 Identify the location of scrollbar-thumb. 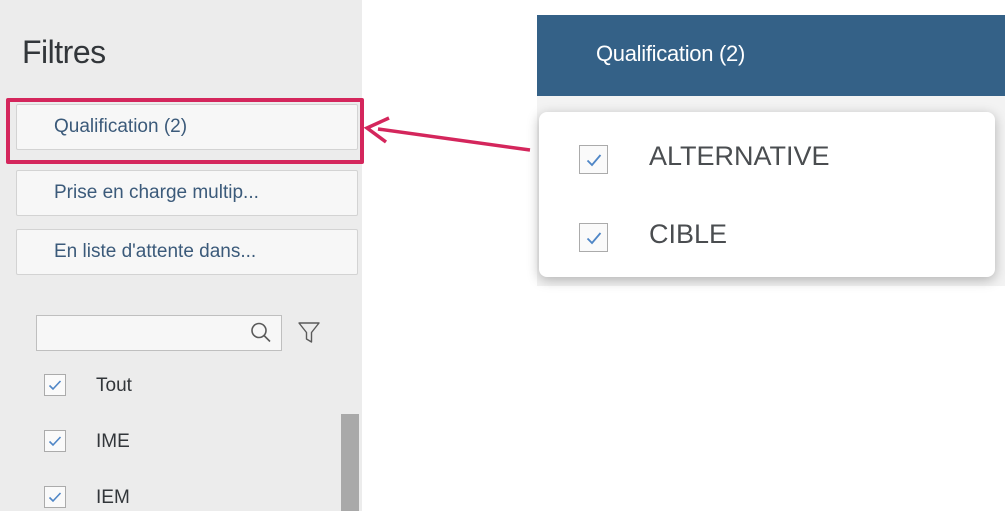
(350, 462).